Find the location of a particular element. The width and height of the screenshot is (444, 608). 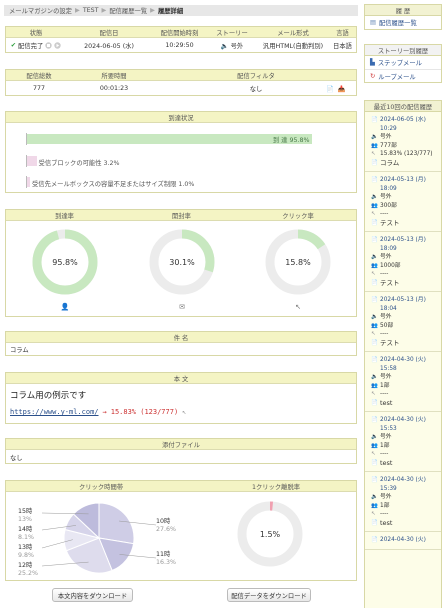

col-filter: 配信フィルタ is located at coordinates (256, 76).